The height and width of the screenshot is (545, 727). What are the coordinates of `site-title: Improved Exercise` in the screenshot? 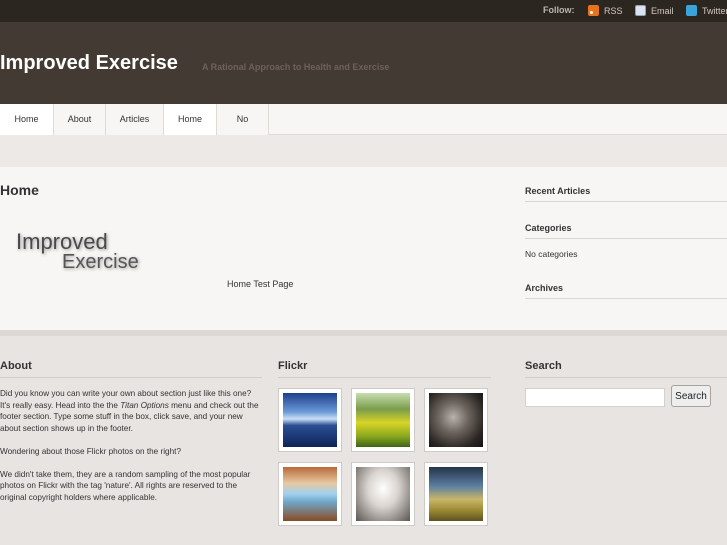 It's located at (89, 63).